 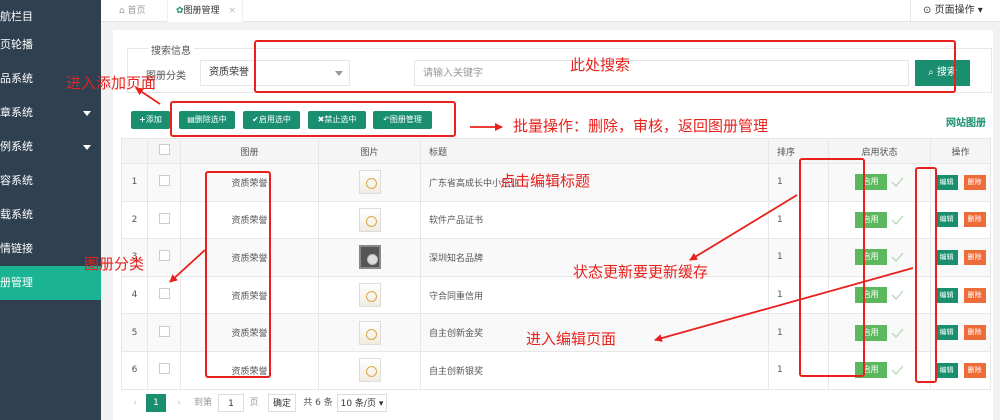 I want to click on row-index: 6, so click(x=134, y=370).